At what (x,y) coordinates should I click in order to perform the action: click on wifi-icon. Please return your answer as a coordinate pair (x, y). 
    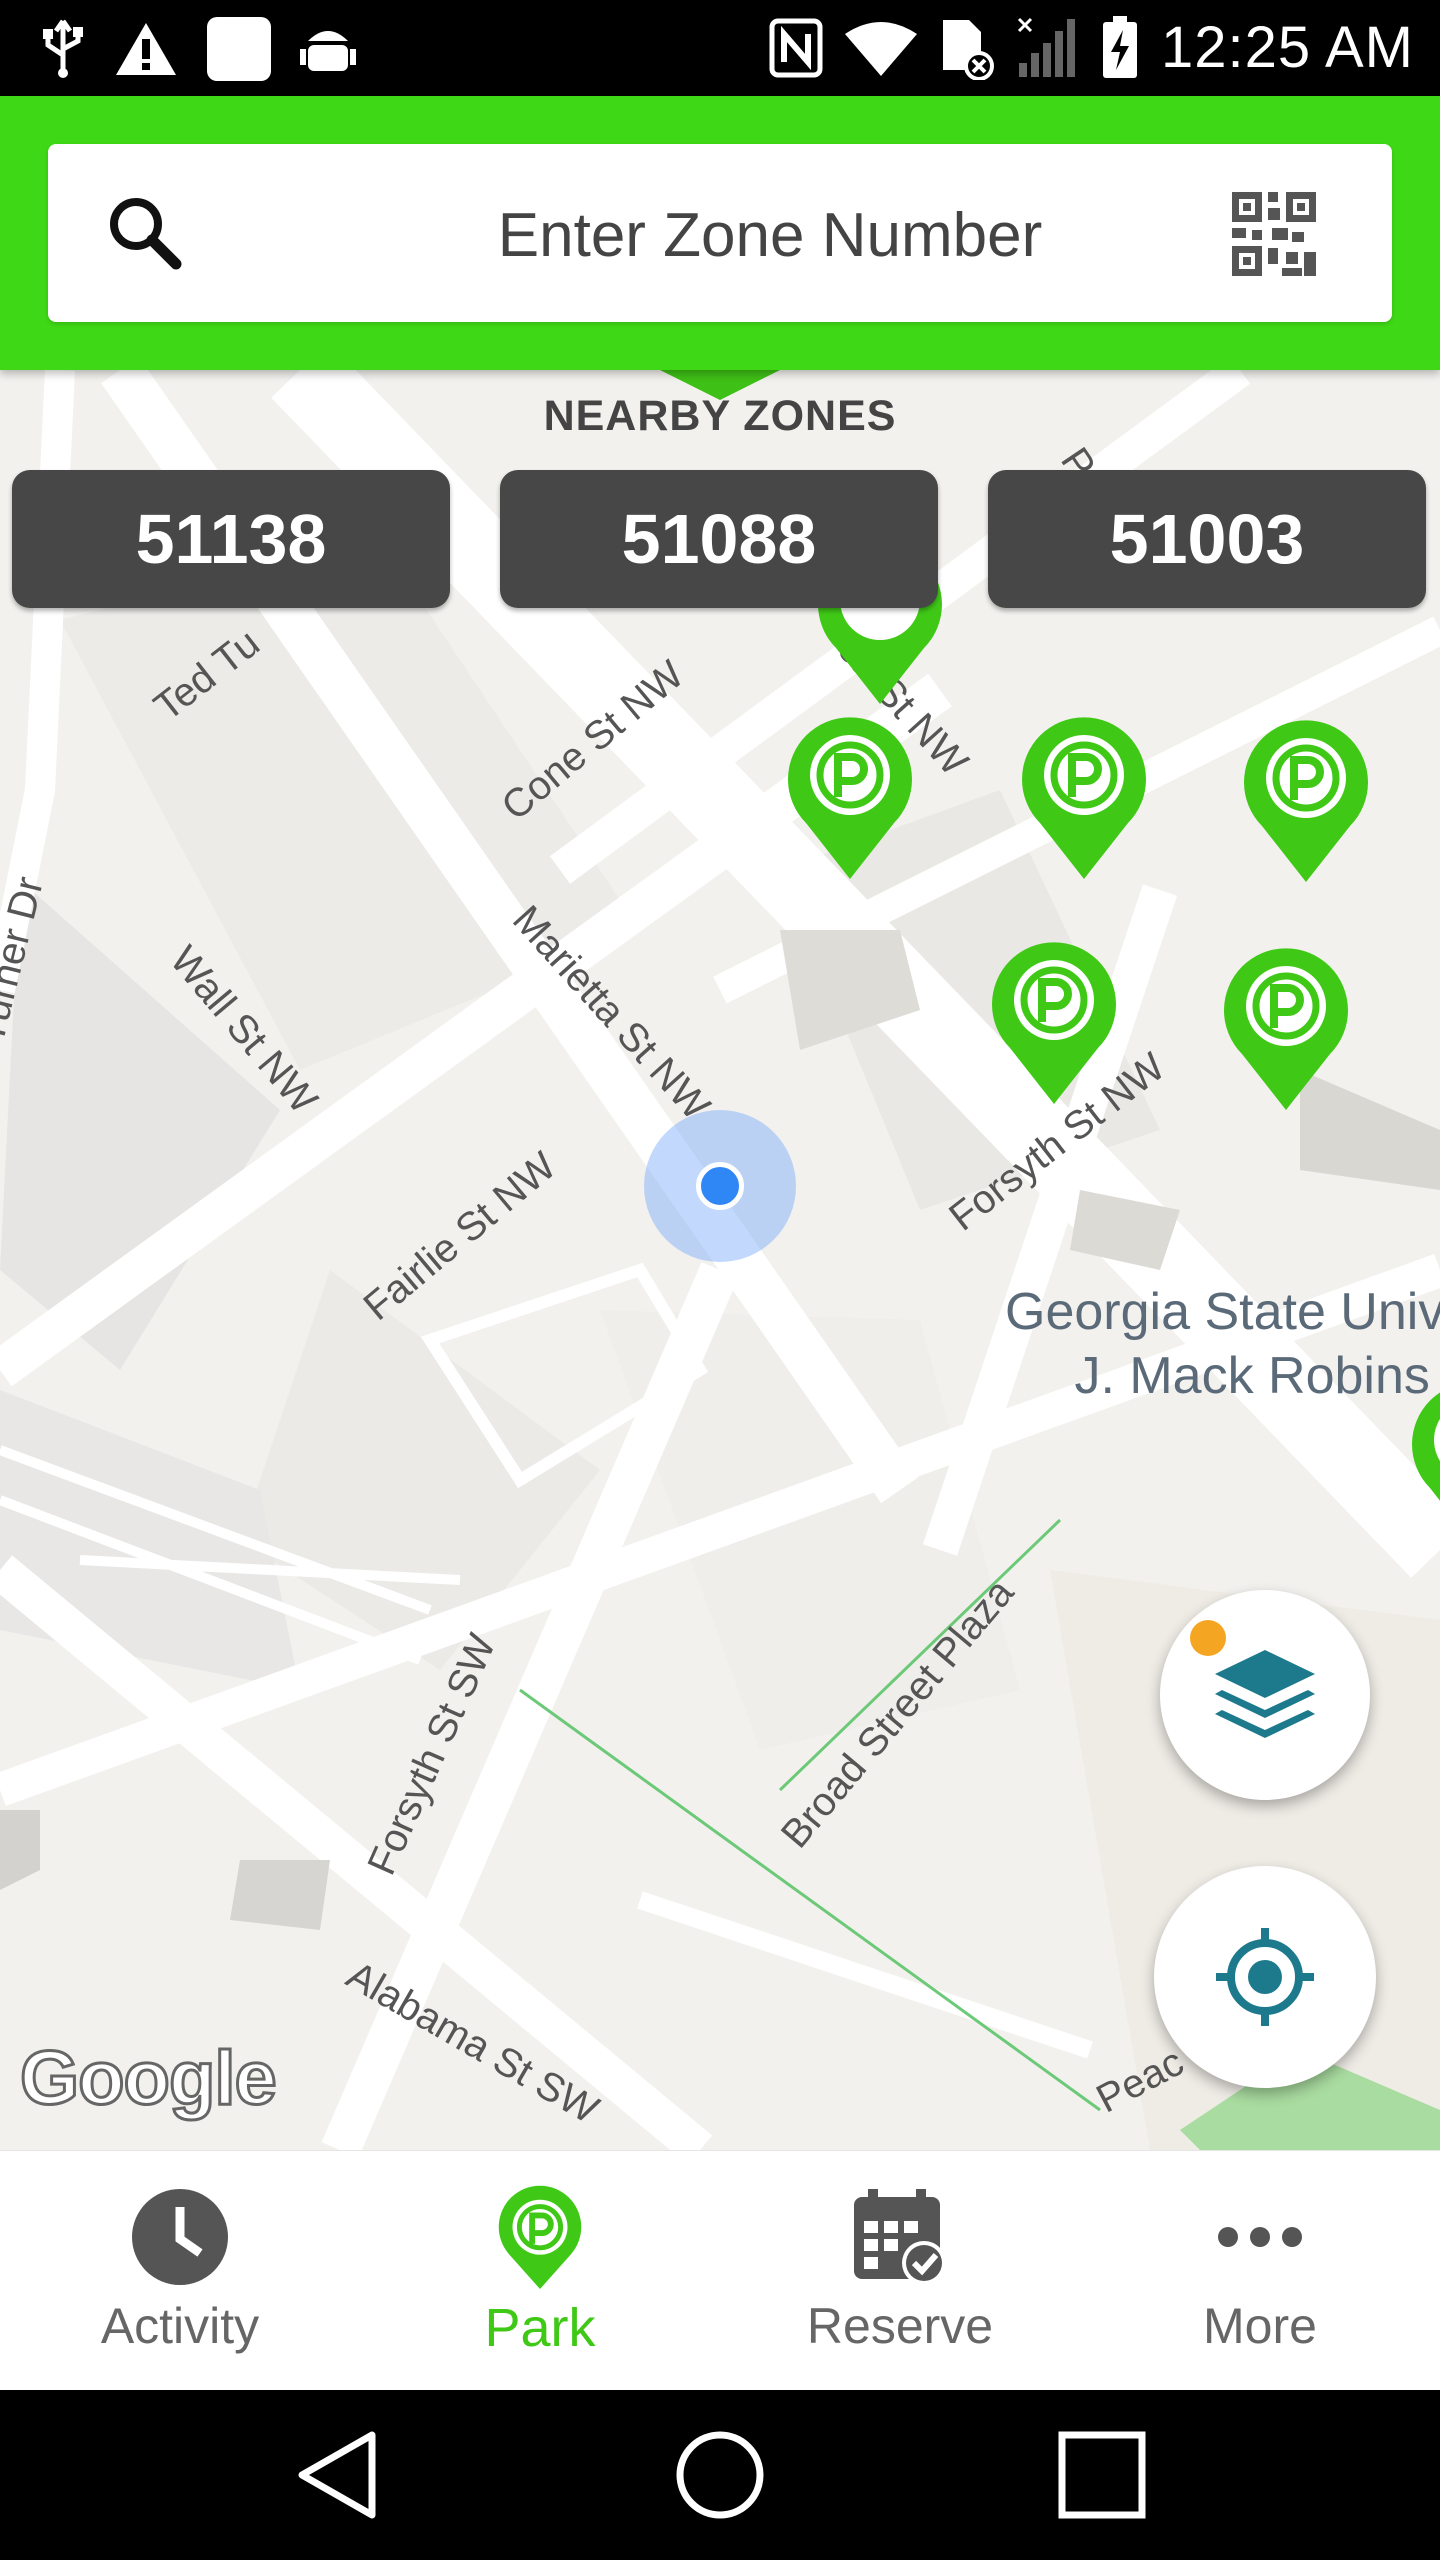
    Looking at the image, I should click on (880, 48).